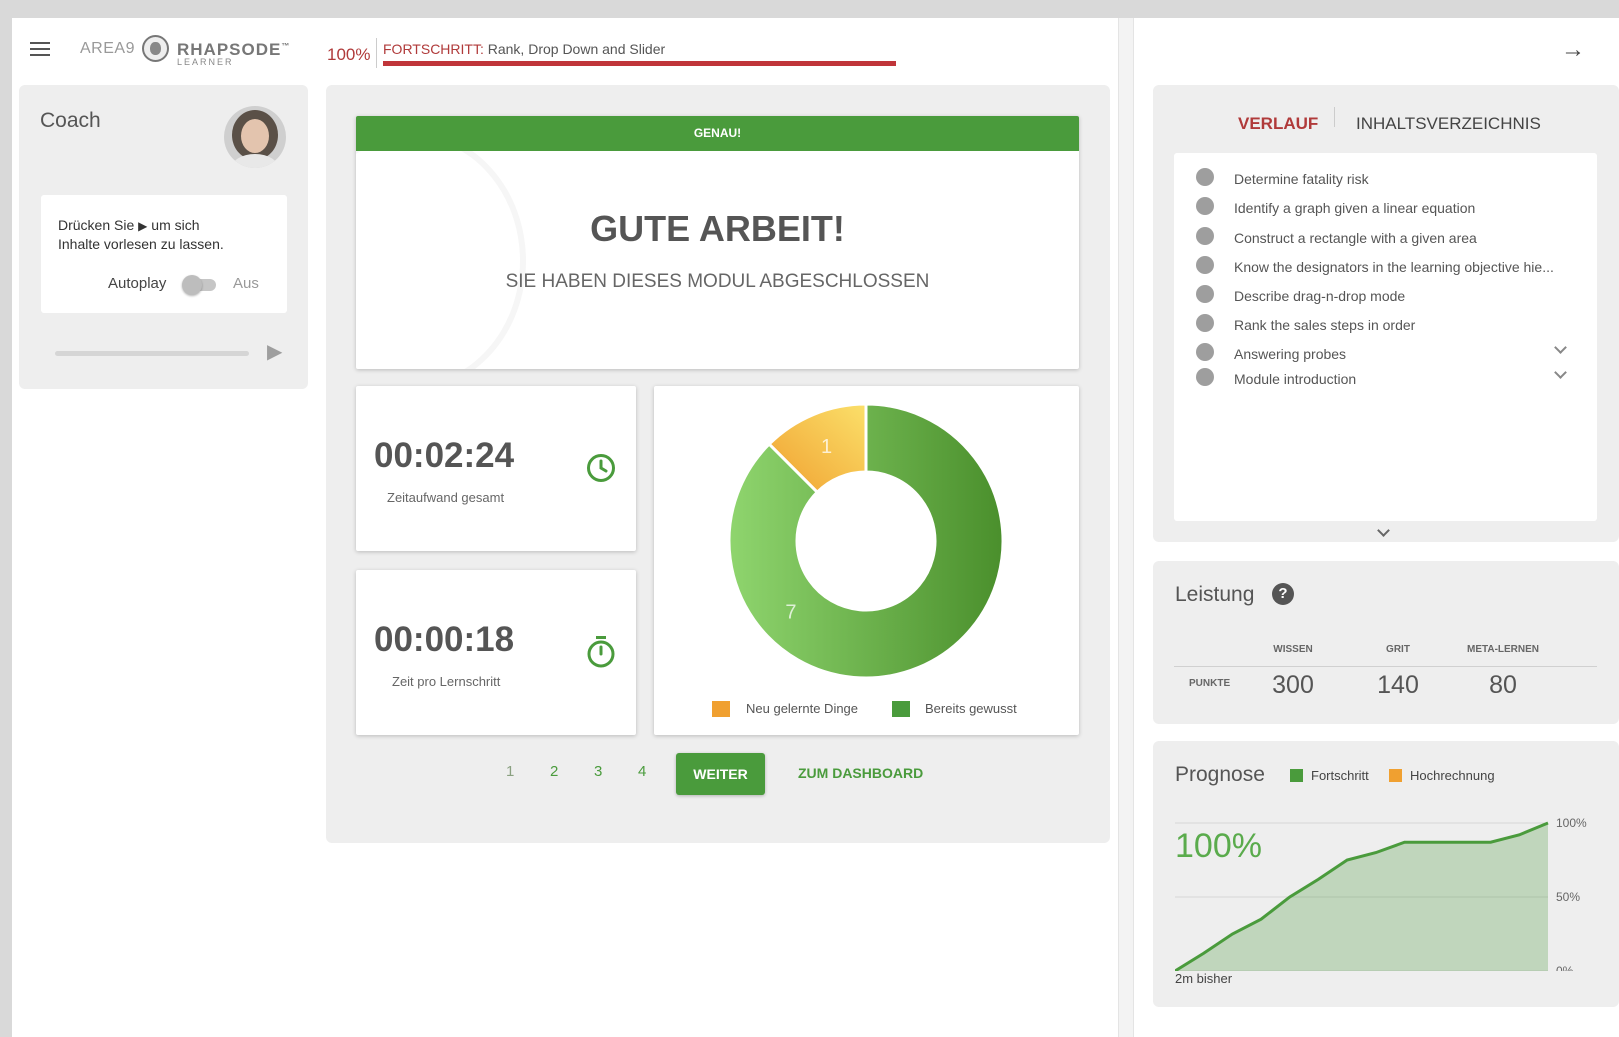  What do you see at coordinates (790, 613) in the screenshot?
I see `donut-value-label: 7` at bounding box center [790, 613].